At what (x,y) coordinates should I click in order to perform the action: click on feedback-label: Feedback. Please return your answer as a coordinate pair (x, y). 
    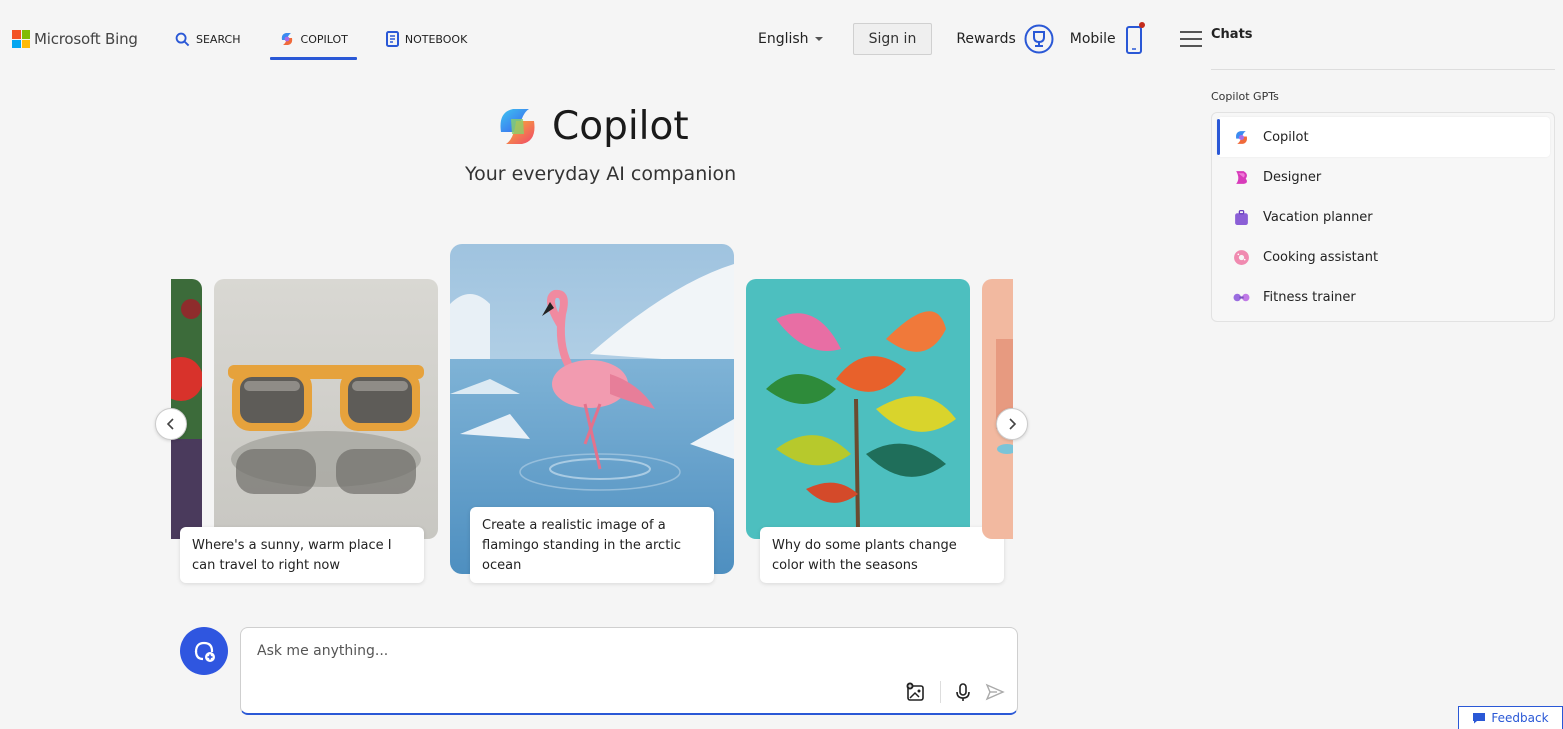
    Looking at the image, I should click on (1520, 718).